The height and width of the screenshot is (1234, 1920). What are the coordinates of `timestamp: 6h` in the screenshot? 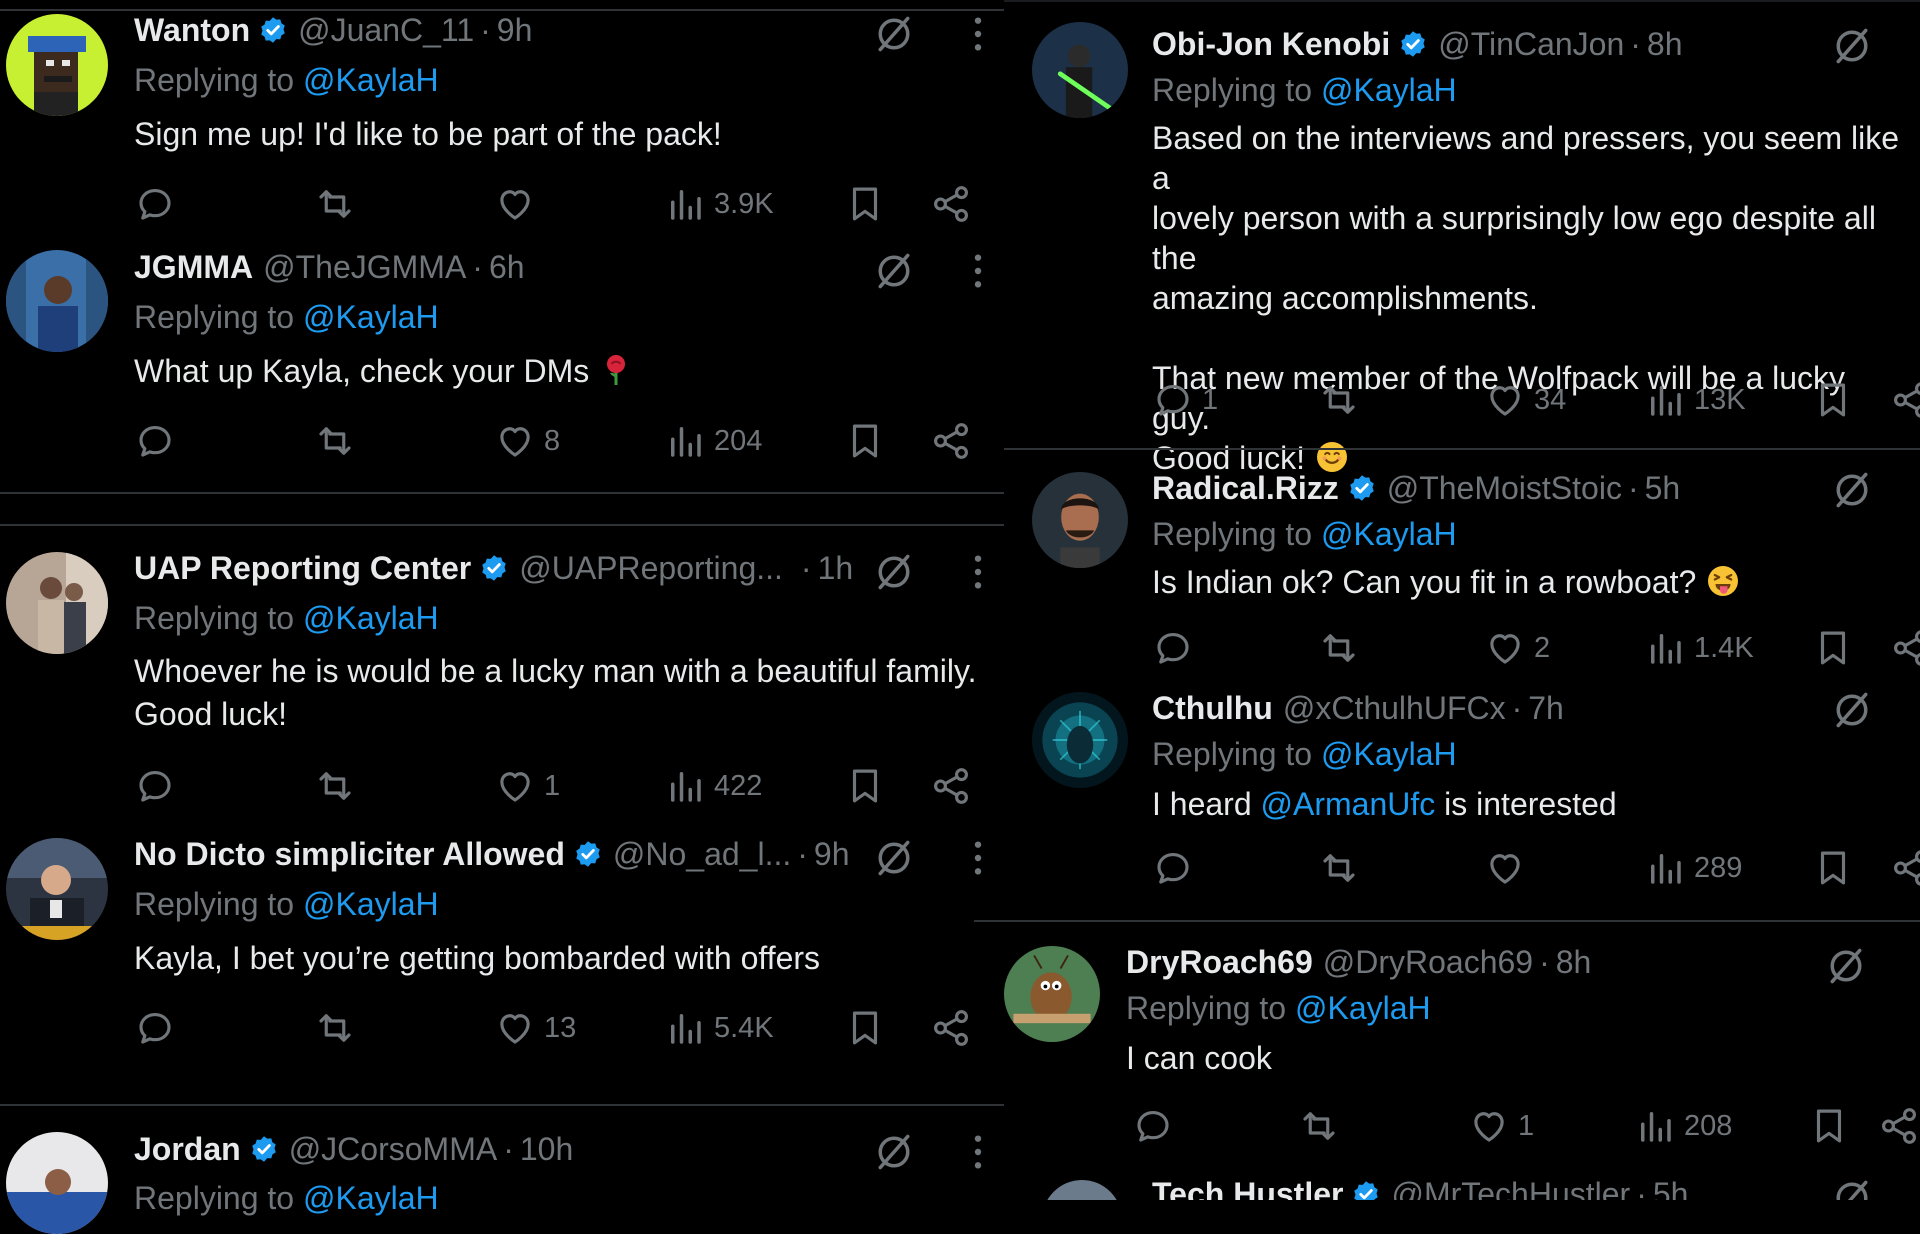 It's located at (507, 267).